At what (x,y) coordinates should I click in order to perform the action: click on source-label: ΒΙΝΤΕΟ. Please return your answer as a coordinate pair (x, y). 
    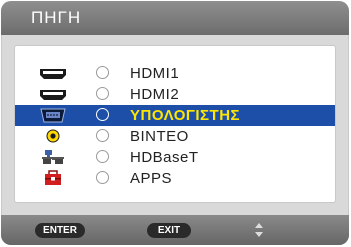
    Looking at the image, I should click on (159, 136).